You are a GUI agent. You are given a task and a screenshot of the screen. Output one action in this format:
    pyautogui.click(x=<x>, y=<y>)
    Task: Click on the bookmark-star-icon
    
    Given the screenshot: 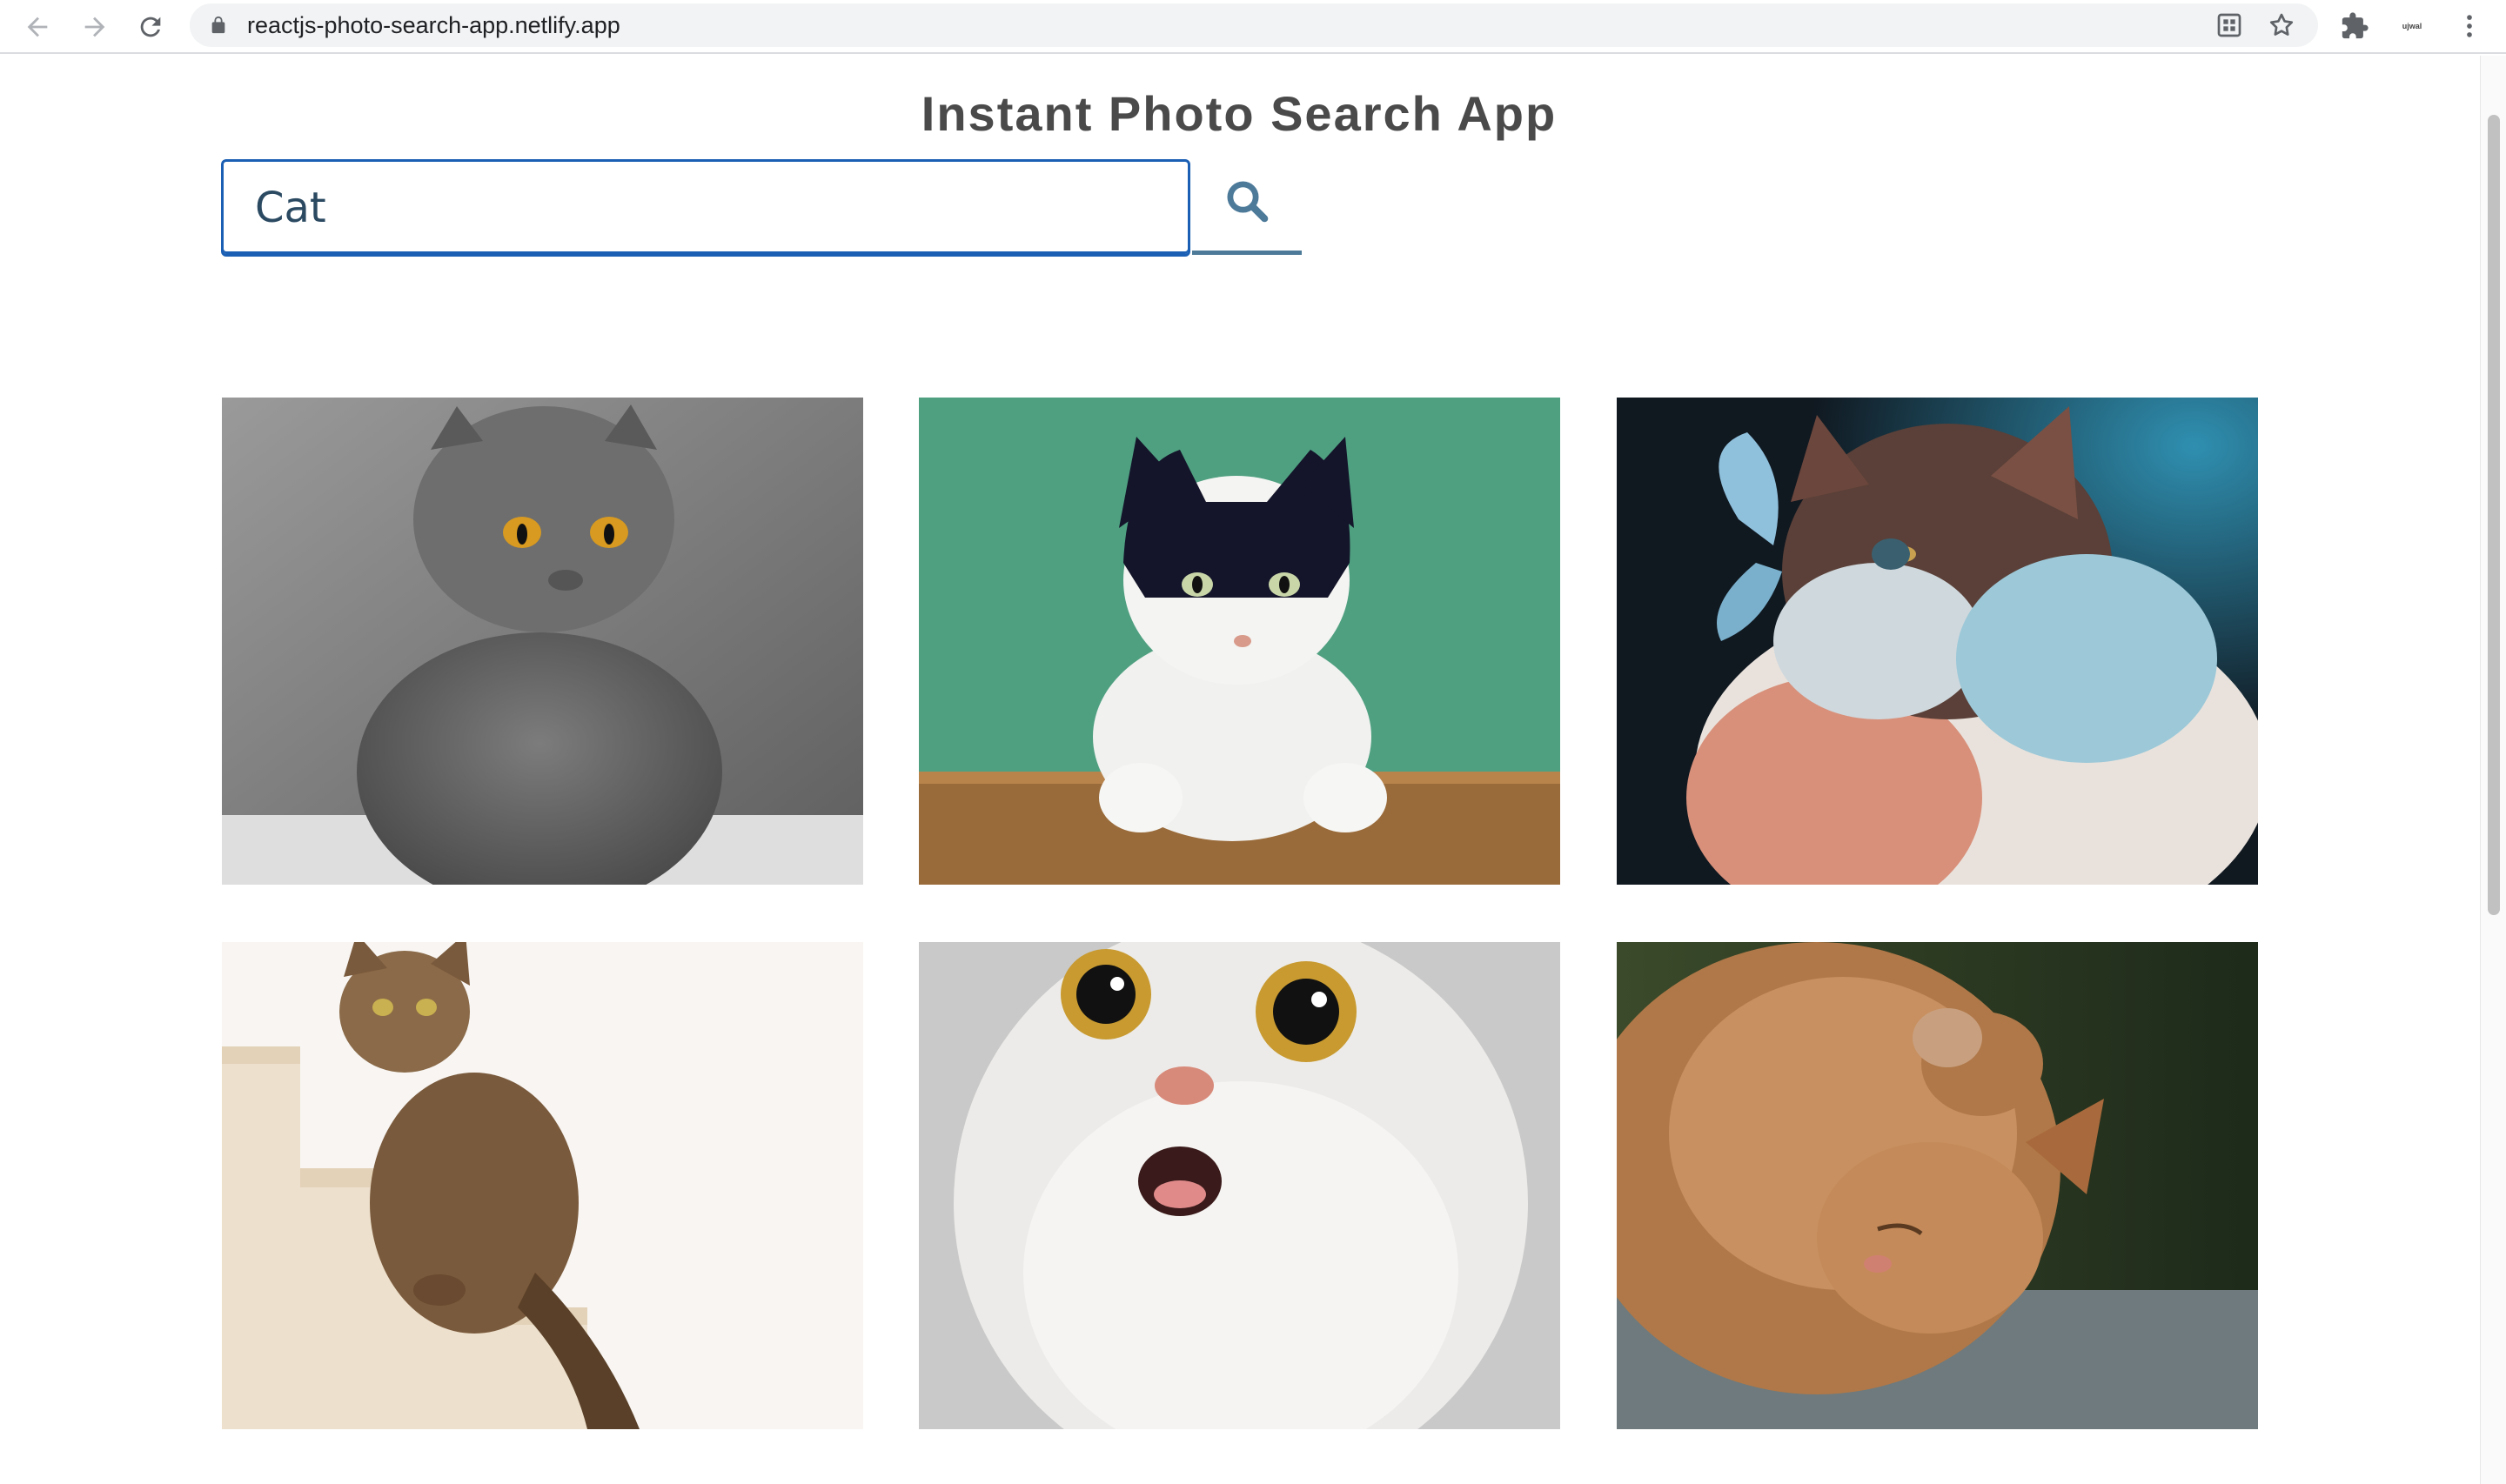 What is the action you would take?
    pyautogui.click(x=2281, y=25)
    